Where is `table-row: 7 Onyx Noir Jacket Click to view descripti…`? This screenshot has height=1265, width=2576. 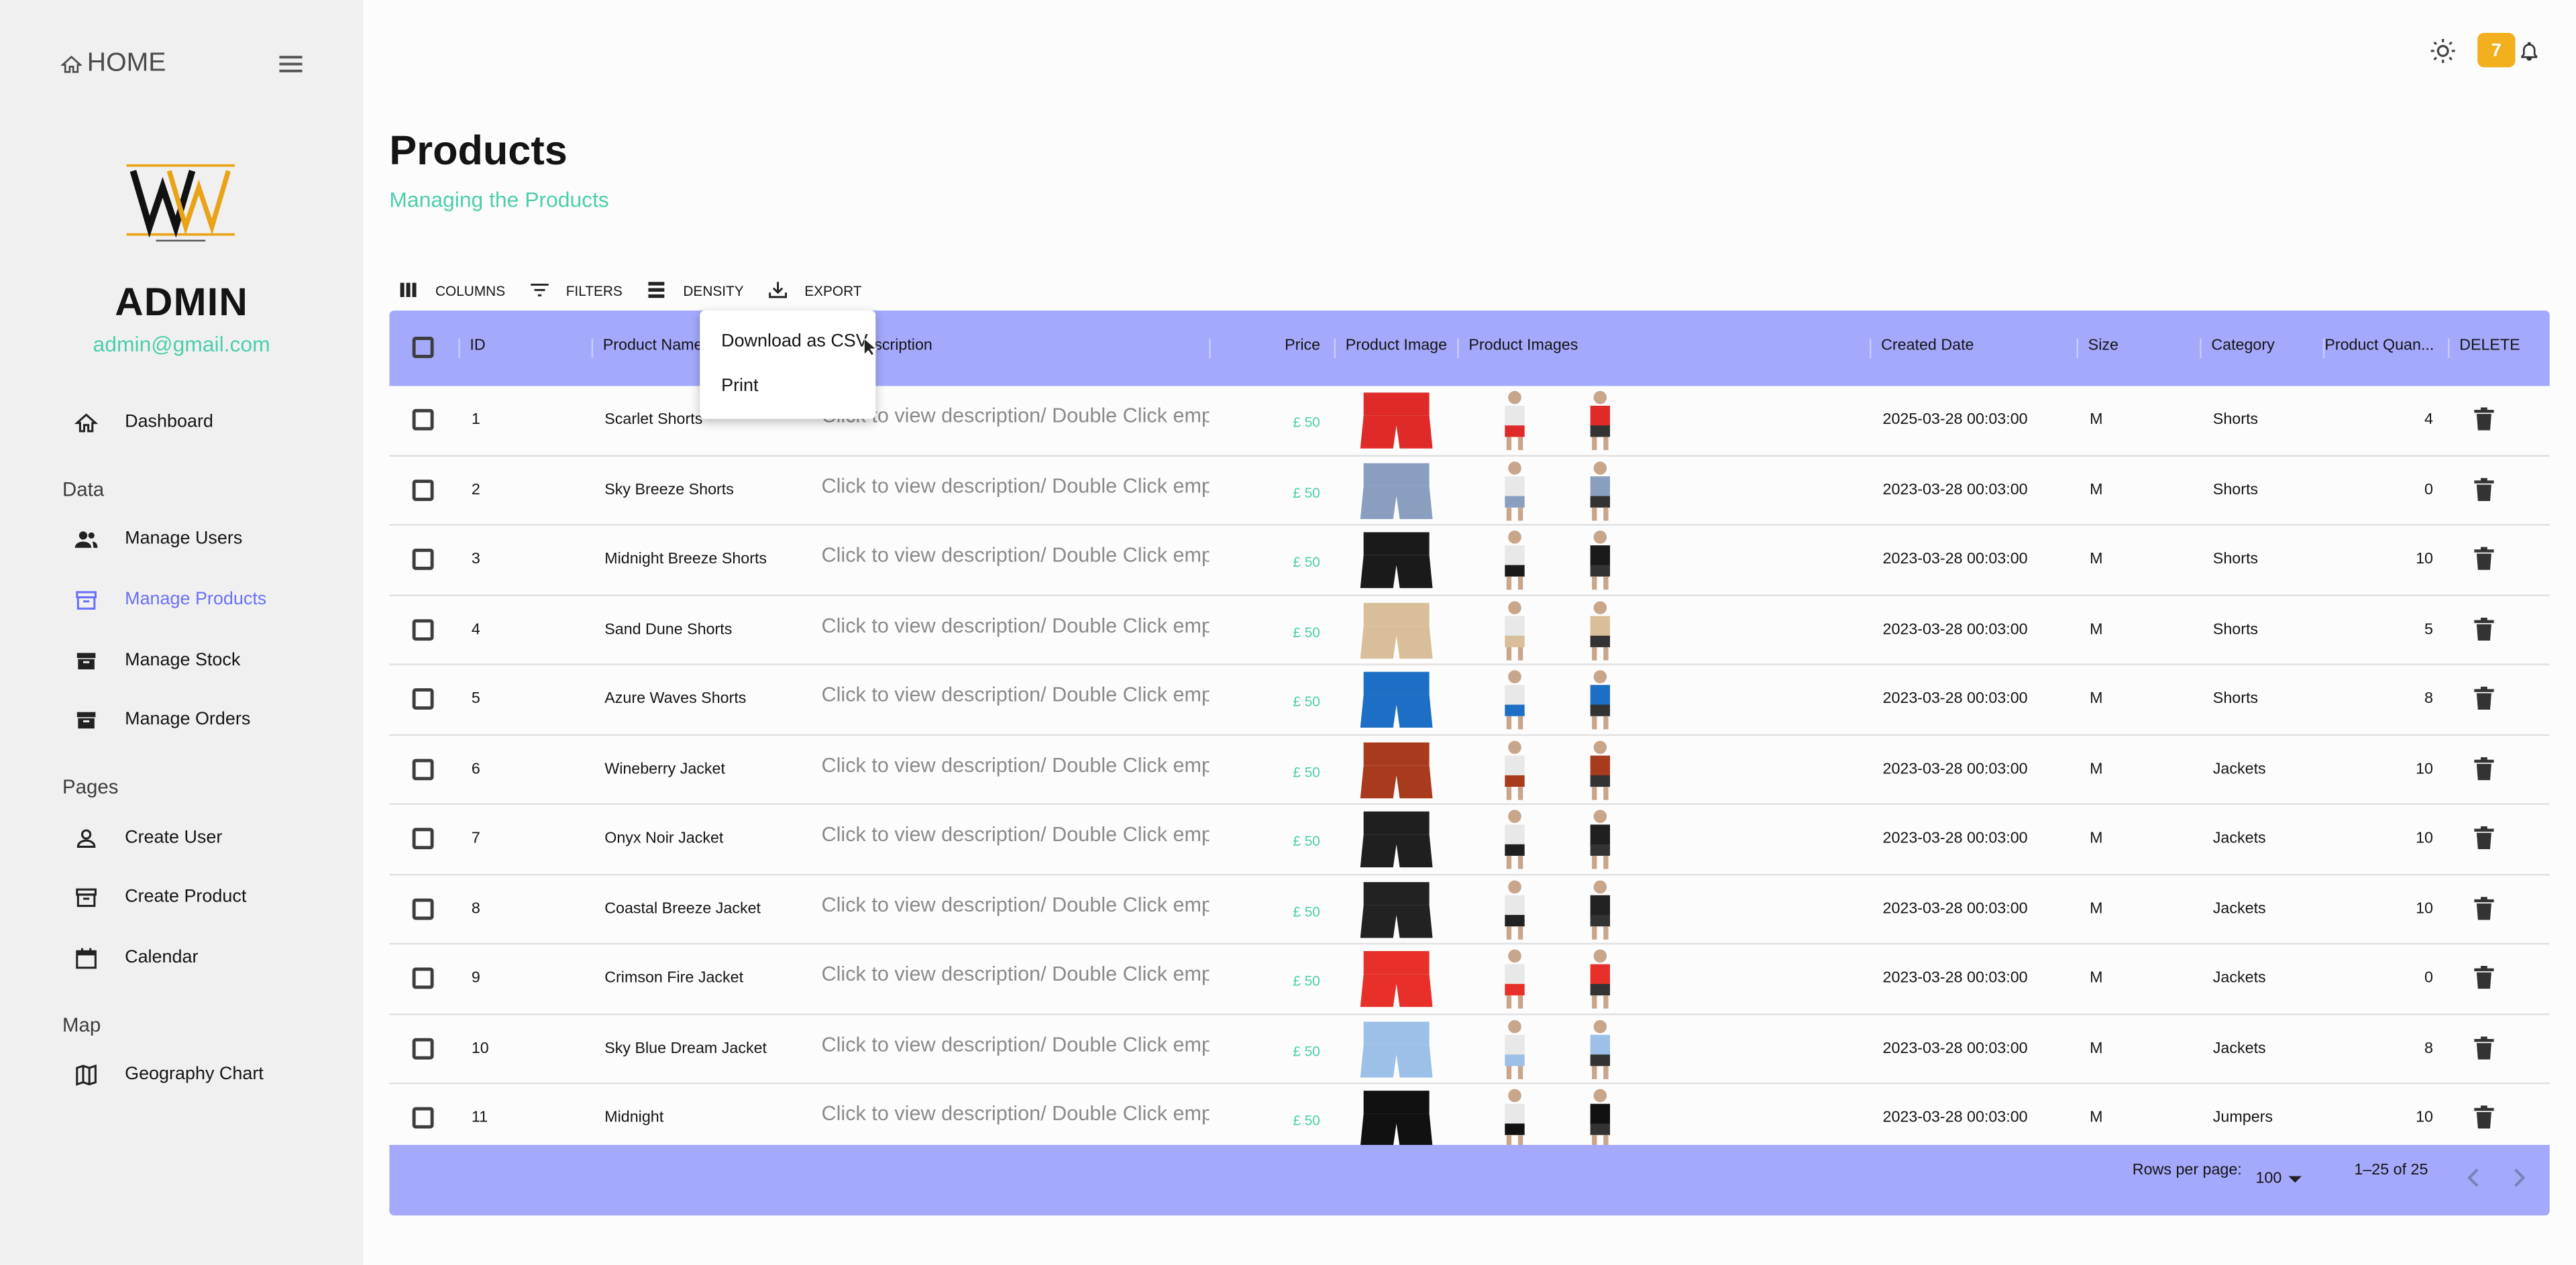
table-row: 7 Onyx Noir Jacket Click to view descripti… is located at coordinates (1469, 840).